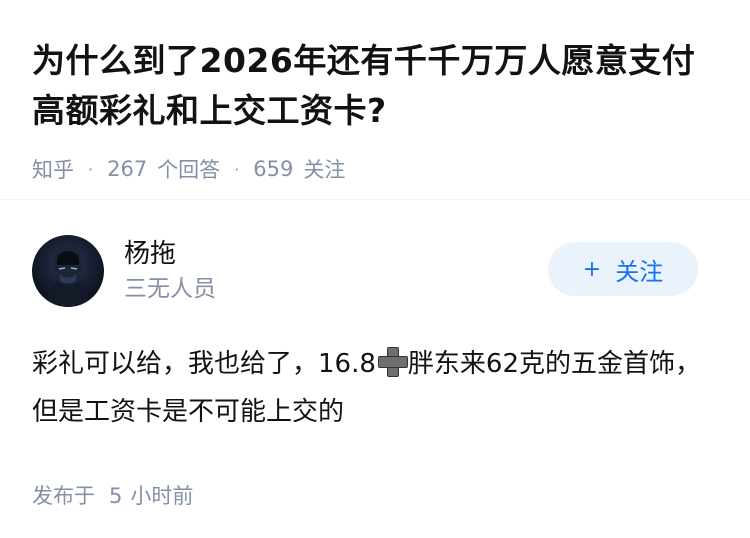 The width and height of the screenshot is (750, 538). Describe the element at coordinates (204, 364) in the screenshot. I see `answer-text-part1: 彩礼可以给，我也给了，16.8` at that location.